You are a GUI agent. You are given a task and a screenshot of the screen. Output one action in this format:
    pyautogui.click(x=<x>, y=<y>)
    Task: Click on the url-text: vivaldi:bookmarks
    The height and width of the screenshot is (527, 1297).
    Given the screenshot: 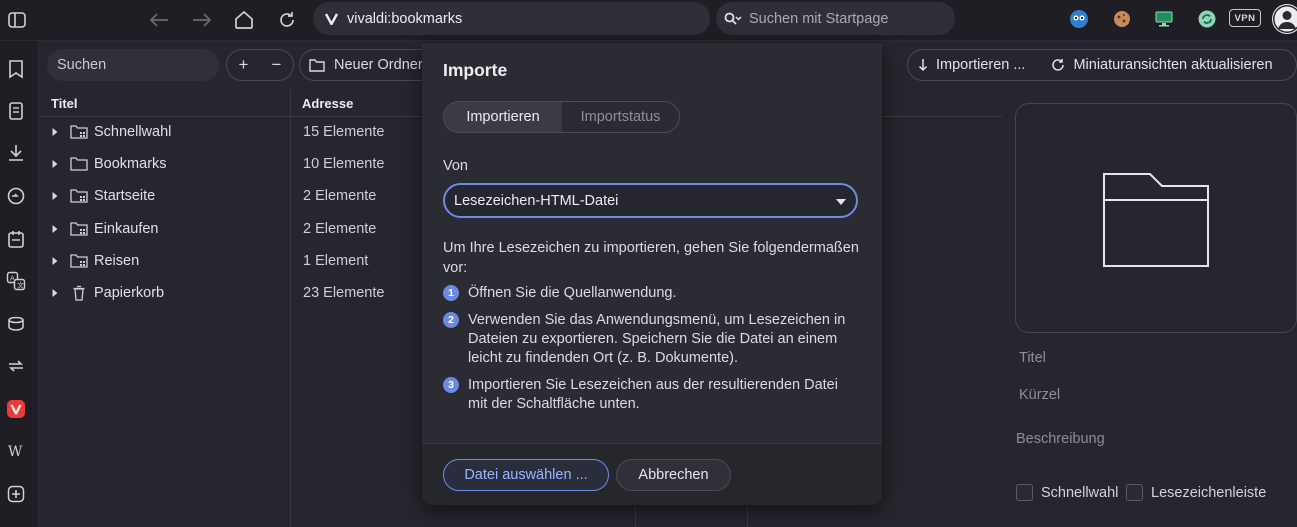 What is the action you would take?
    pyautogui.click(x=405, y=18)
    